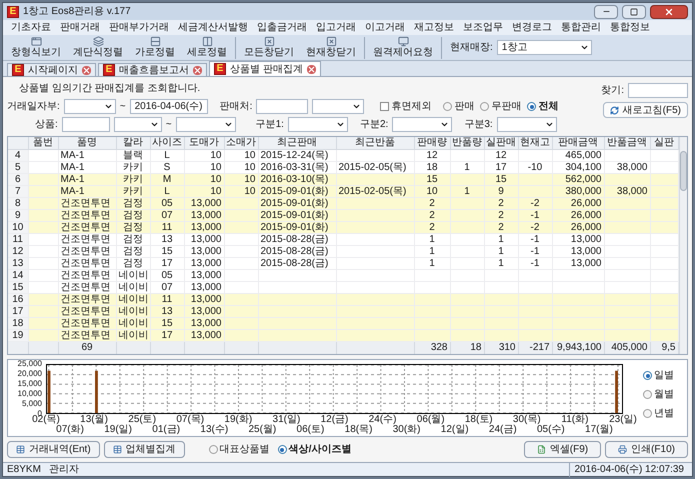  What do you see at coordinates (343, 215) in the screenshot?
I see `table-row: 9 건조면투면 검정 07 13,000 2015-09-01(화) 2 2 -1 26,000` at bounding box center [343, 215].